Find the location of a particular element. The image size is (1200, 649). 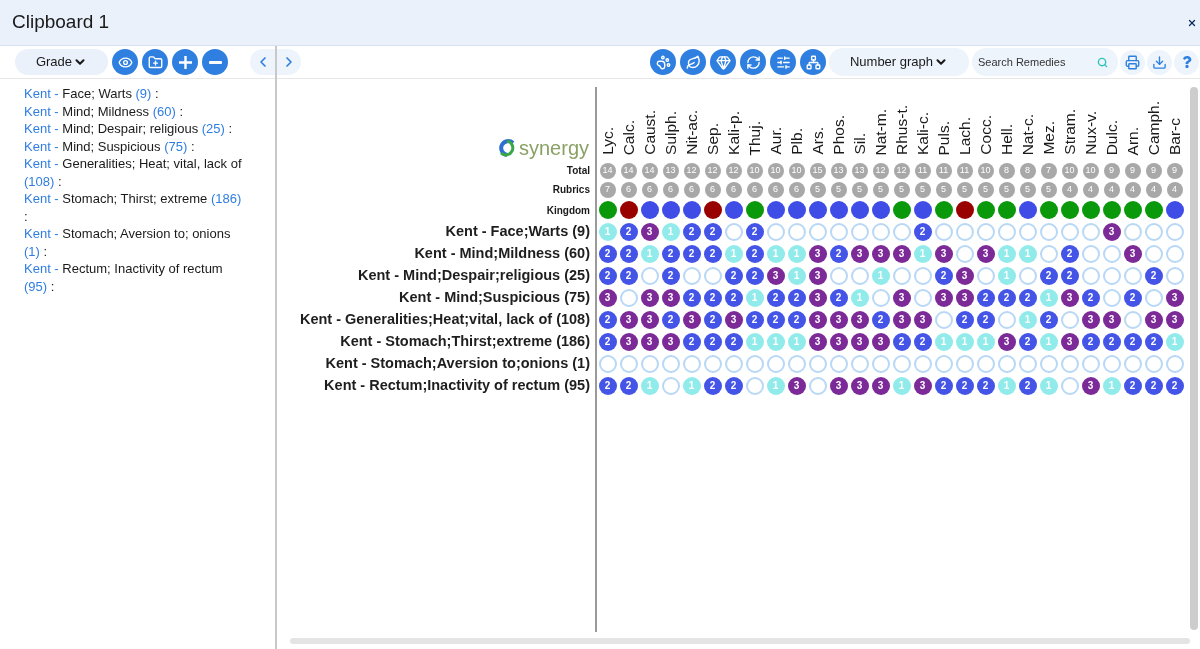

clipboard-rubric-entry: Kent - Mind; Suspicious (75) : is located at coordinates (135, 146).